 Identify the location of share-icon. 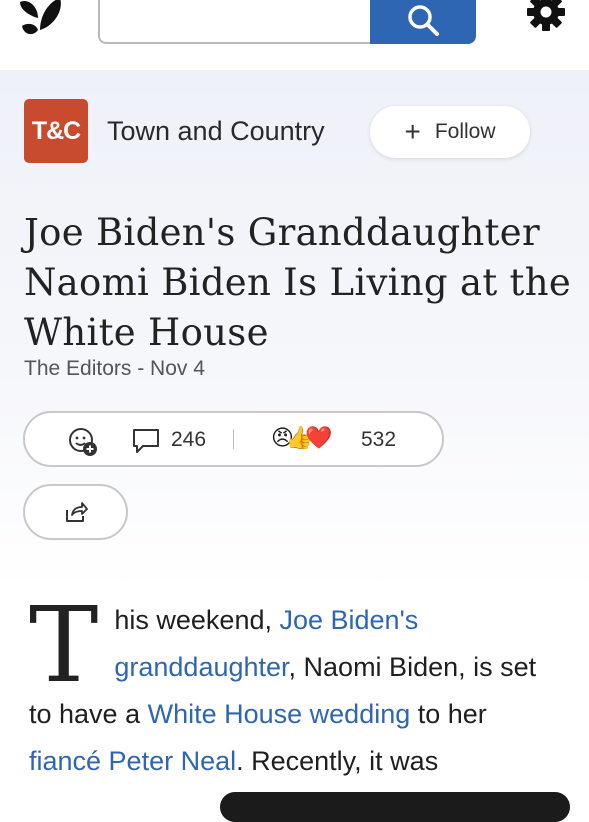
(76, 512).